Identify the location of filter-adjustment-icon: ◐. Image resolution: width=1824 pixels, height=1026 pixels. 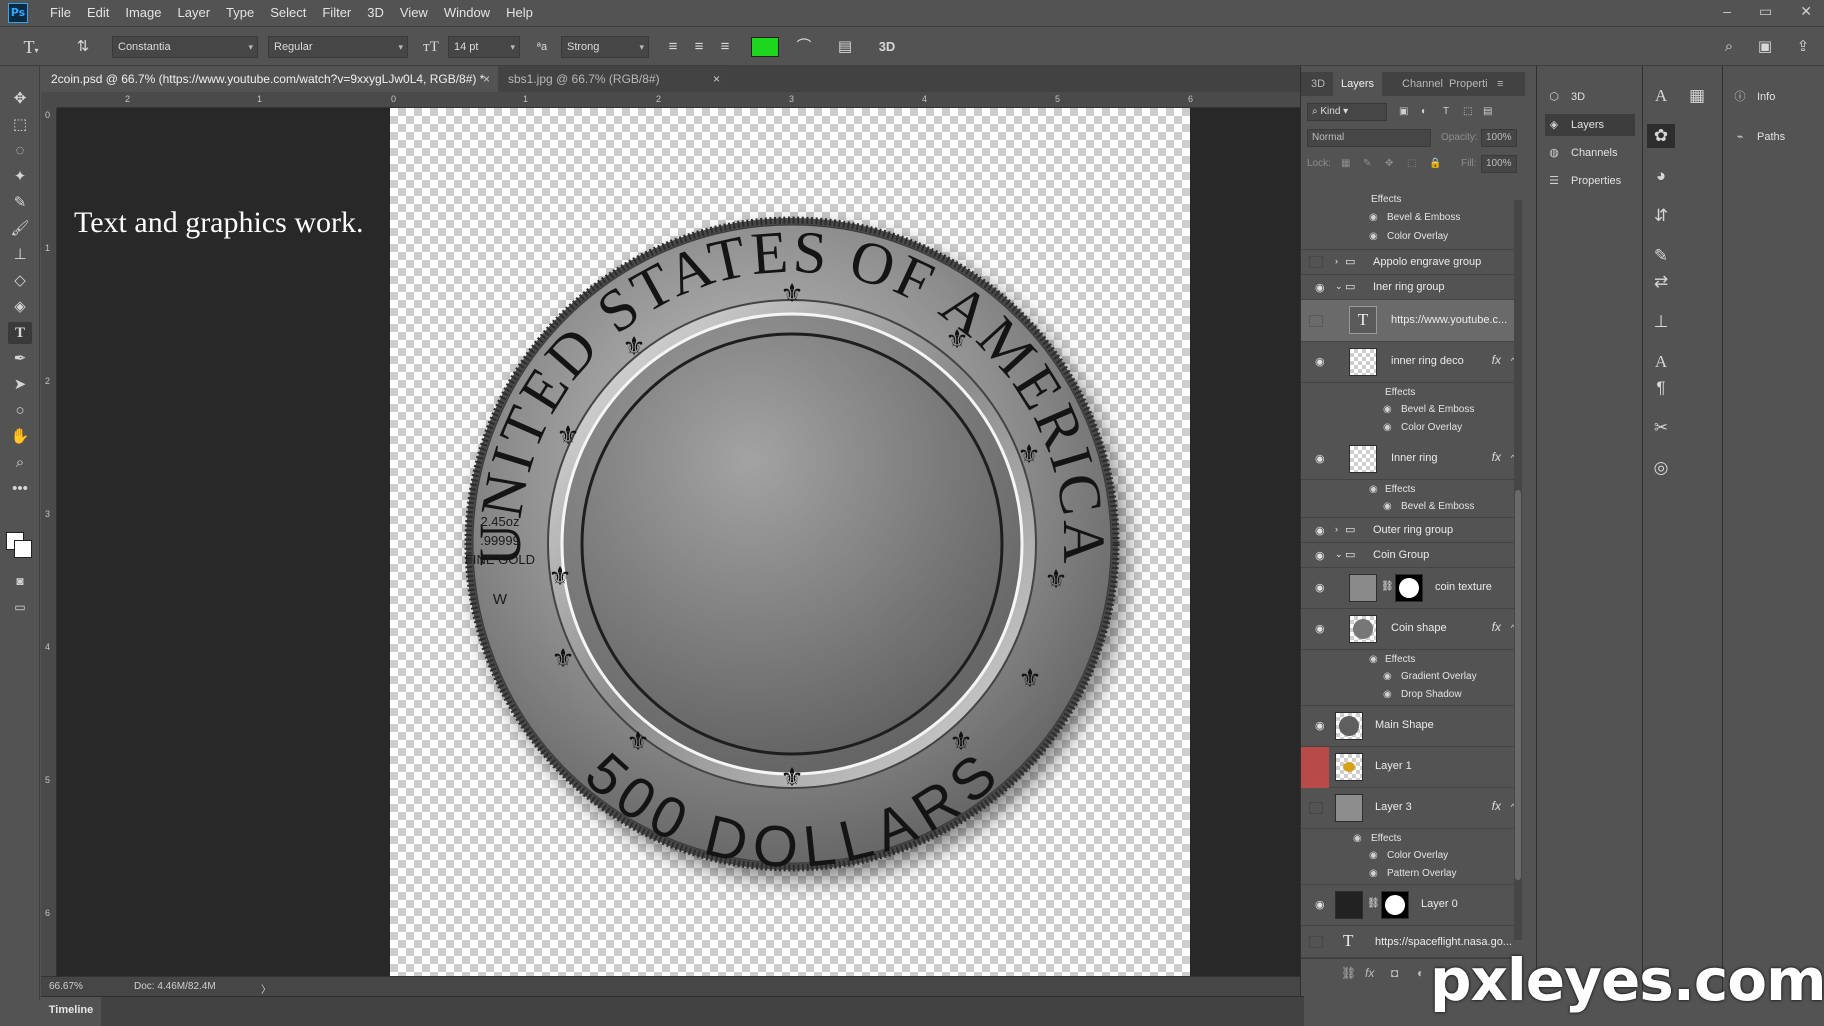
(1424, 111).